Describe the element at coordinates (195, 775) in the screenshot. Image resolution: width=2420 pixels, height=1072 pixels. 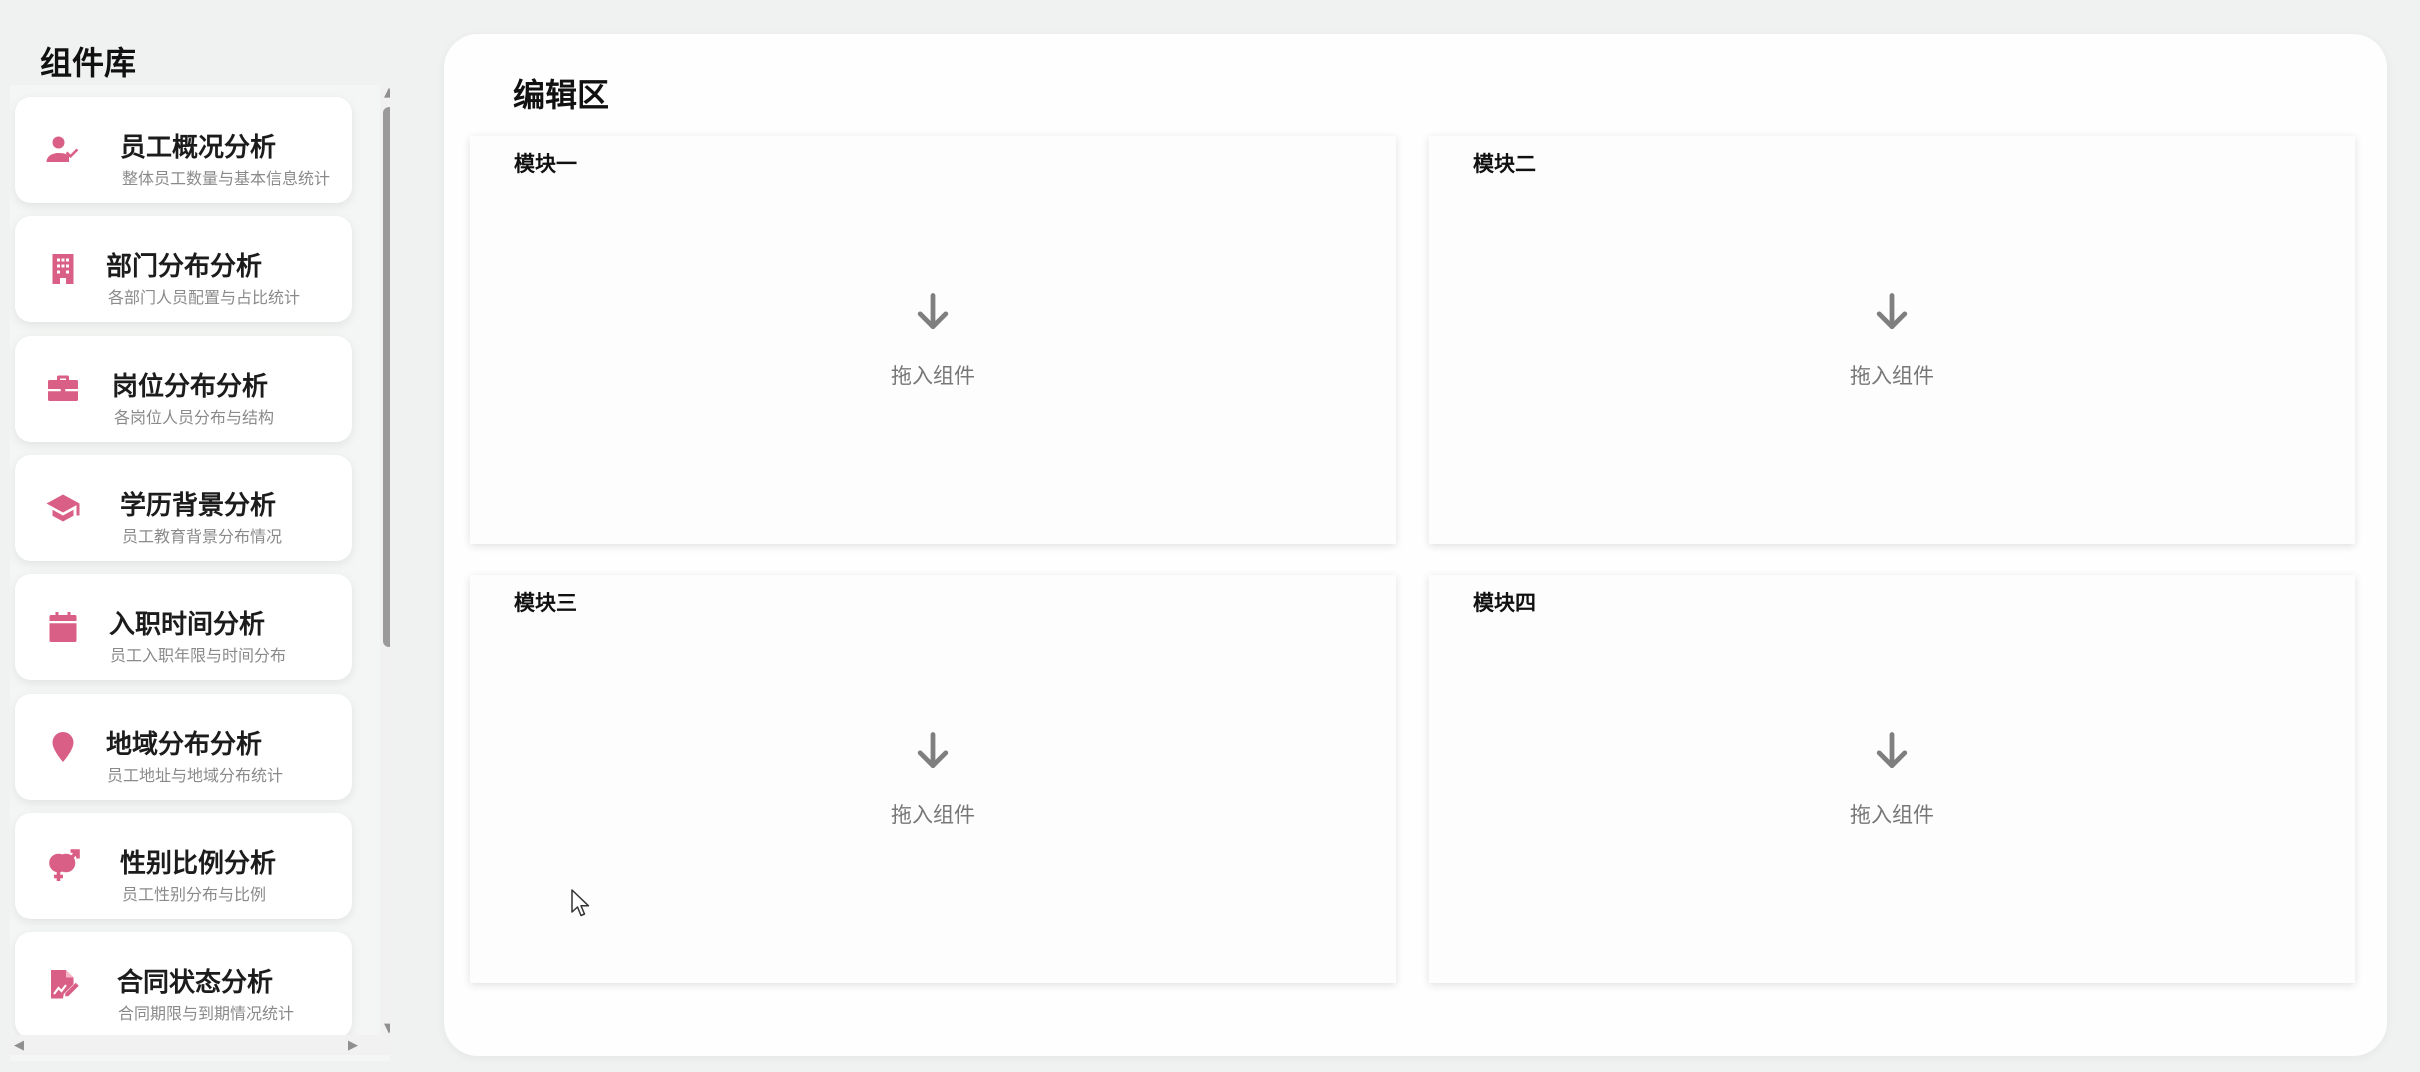
I see `component-desc: 员工地址与地域分布统计` at that location.